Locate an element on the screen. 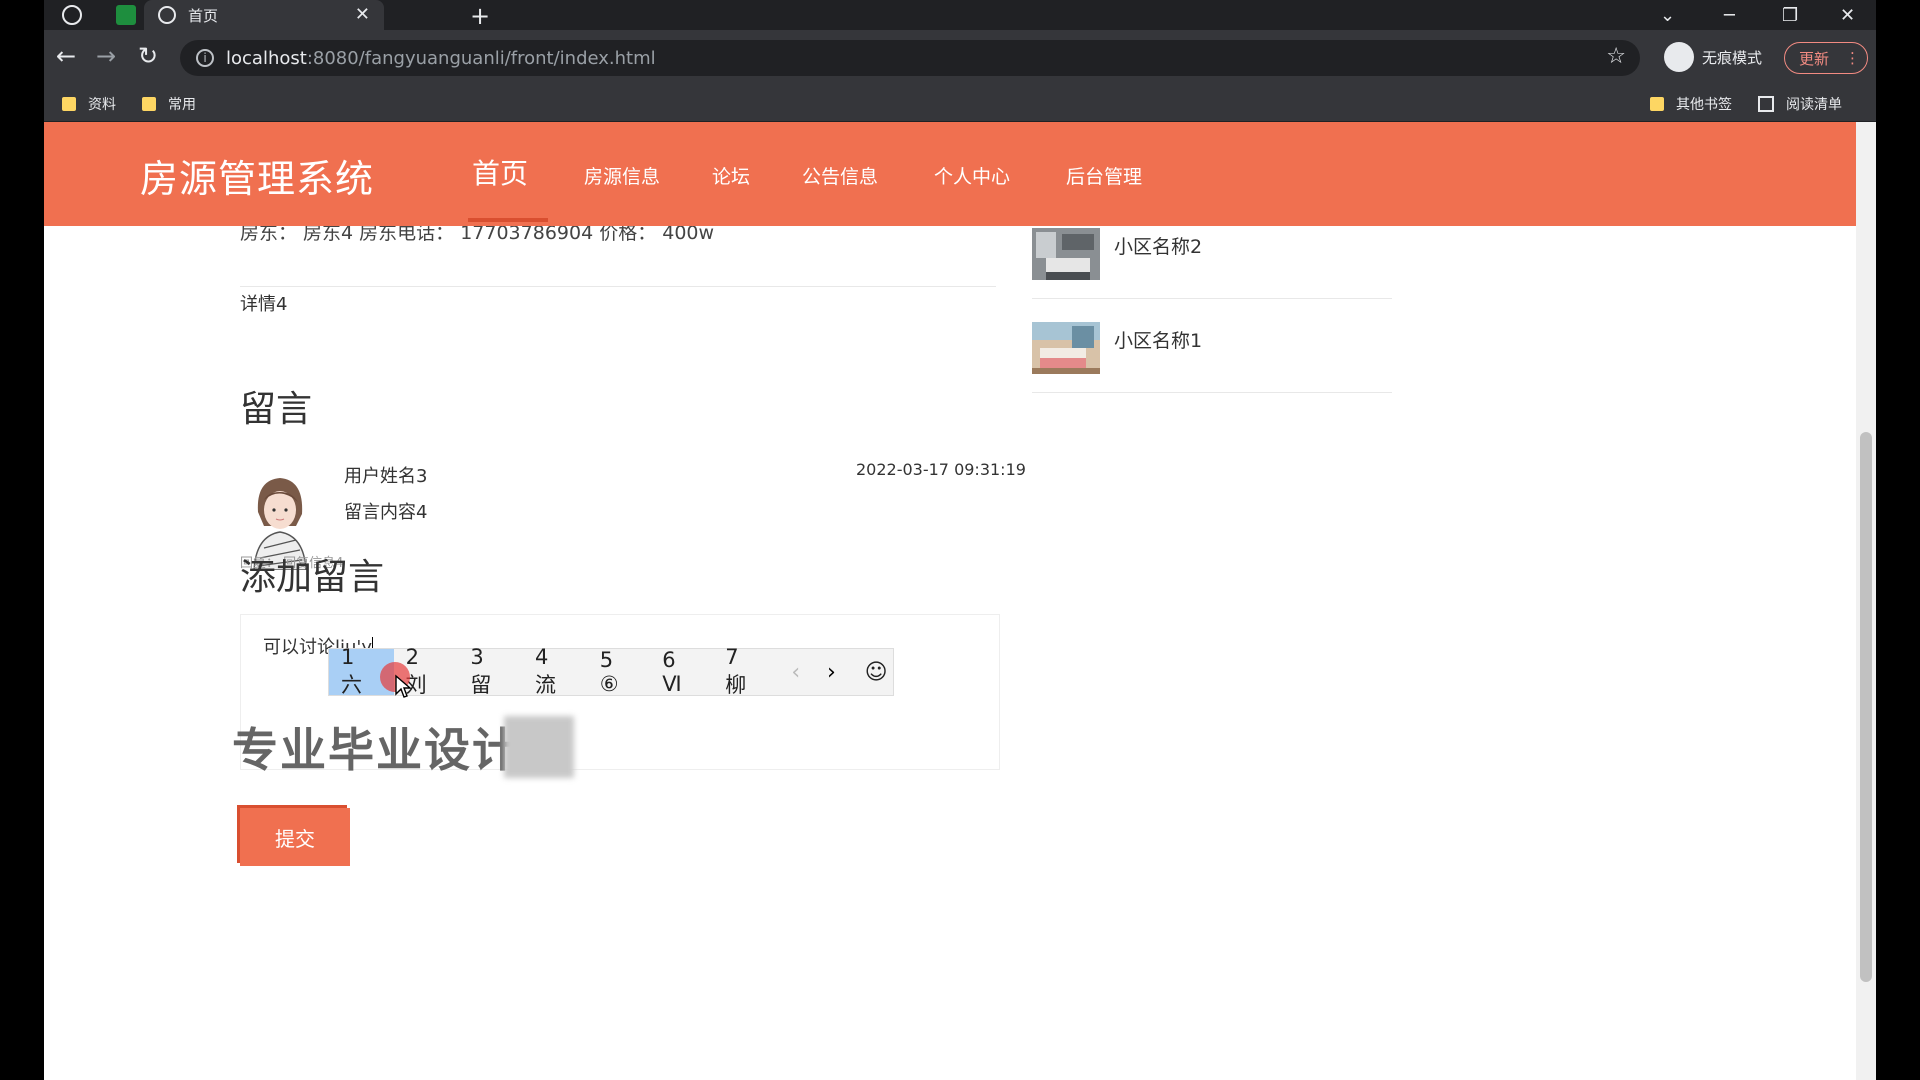 The height and width of the screenshot is (1080, 1920). reload-icon: ↻ is located at coordinates (148, 56).